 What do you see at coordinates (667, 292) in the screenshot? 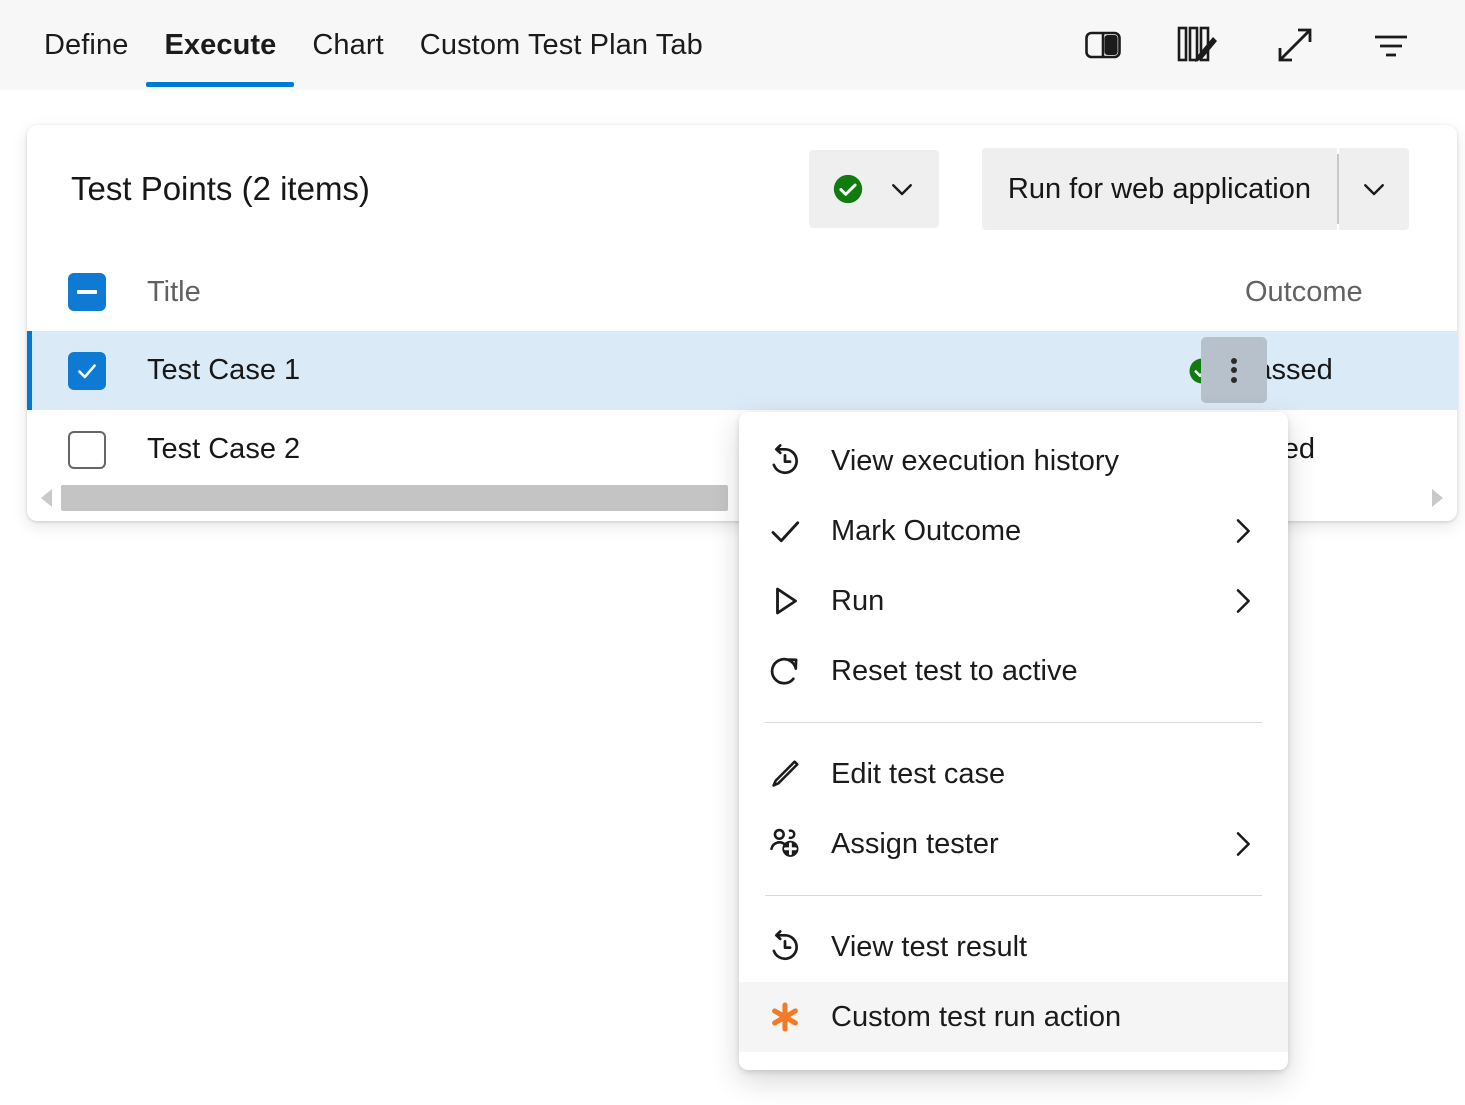
I see `column-header-title: Title` at bounding box center [667, 292].